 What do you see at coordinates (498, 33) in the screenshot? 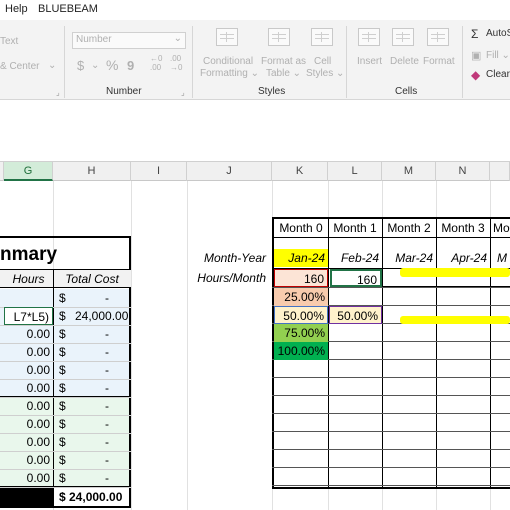
I see `autosum-button: AutoS` at bounding box center [498, 33].